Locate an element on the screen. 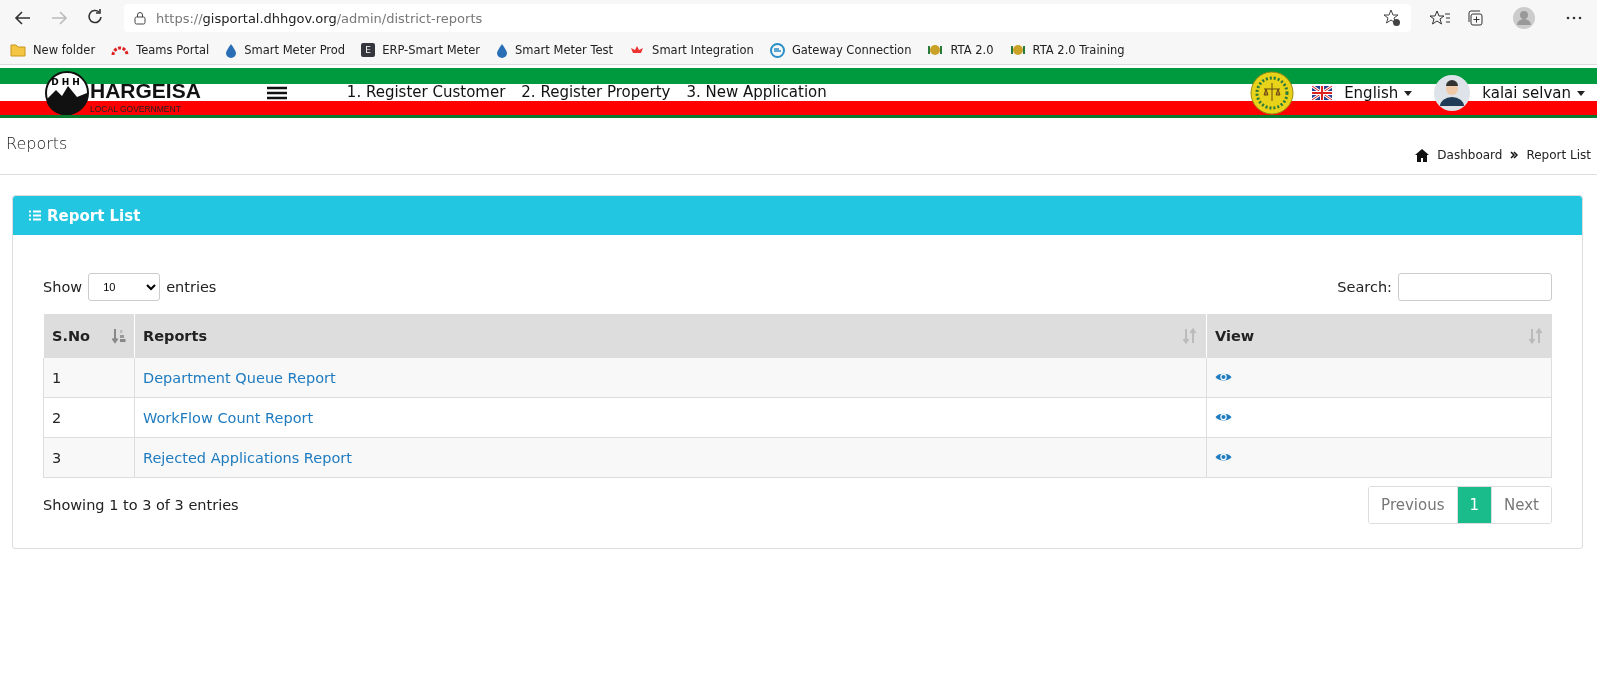  breadcrumb-link: Dashboard is located at coordinates (1470, 155).